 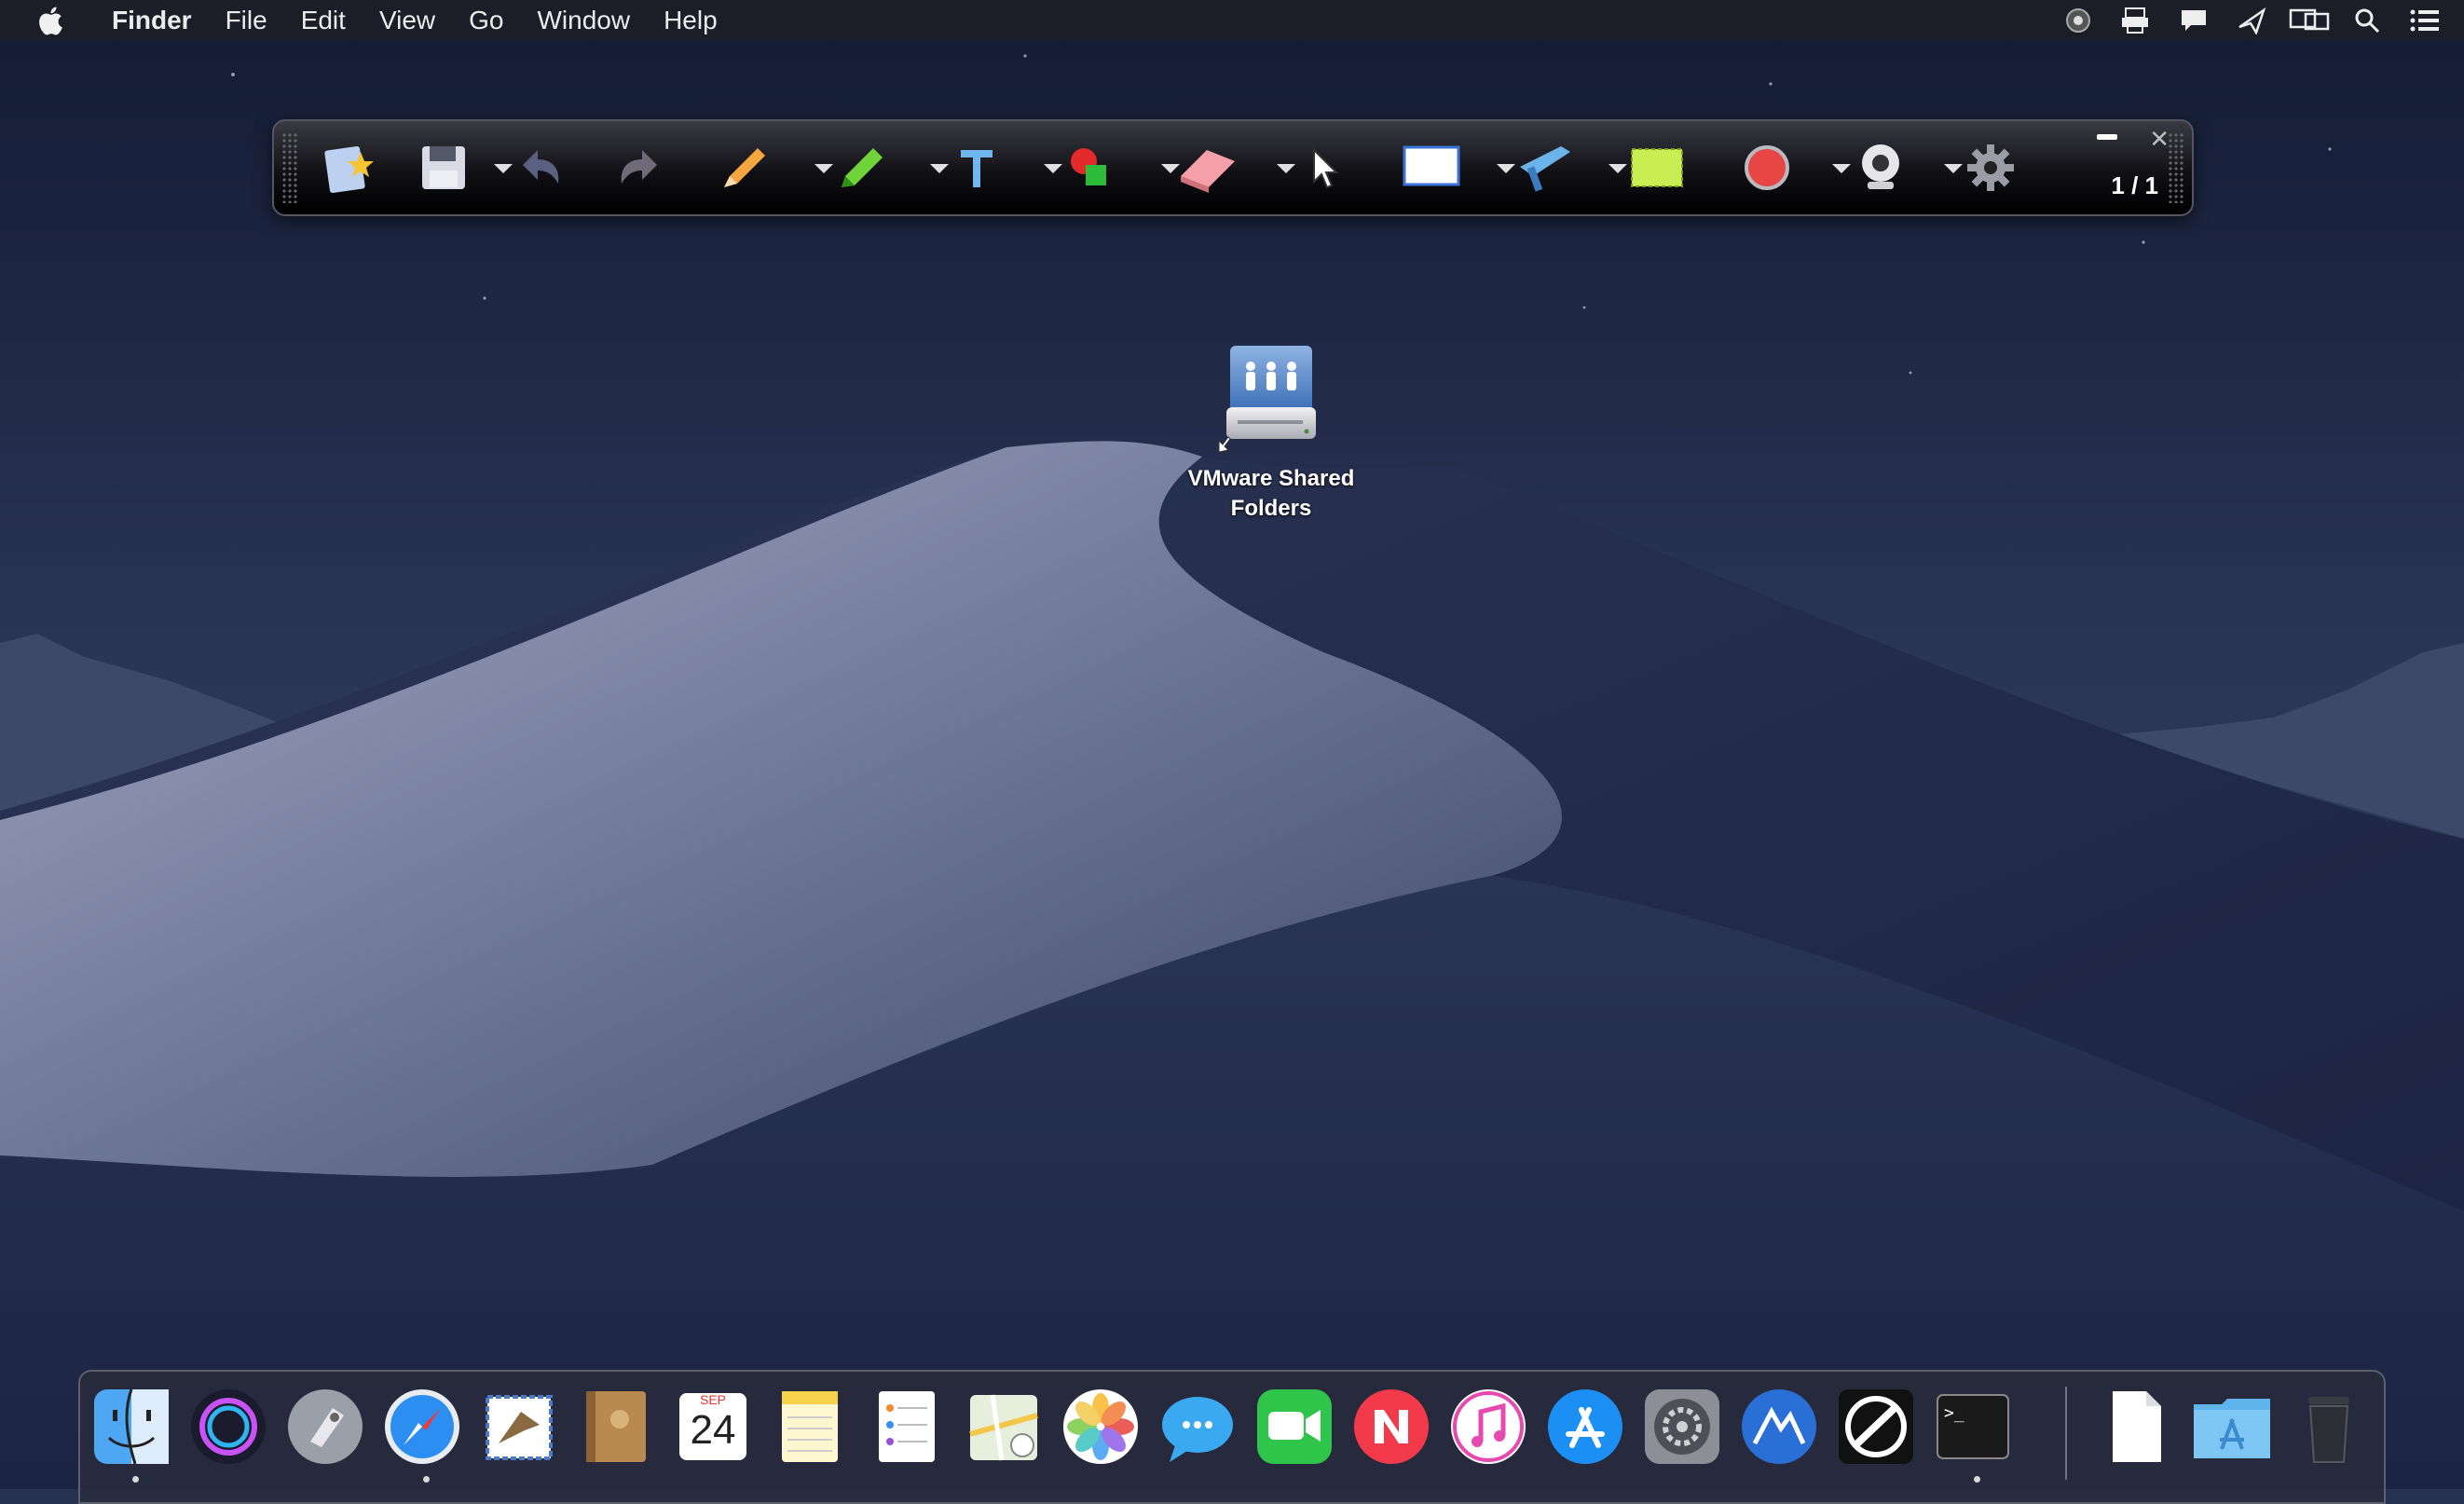 I want to click on calendar-month: SEP, so click(x=712, y=1399).